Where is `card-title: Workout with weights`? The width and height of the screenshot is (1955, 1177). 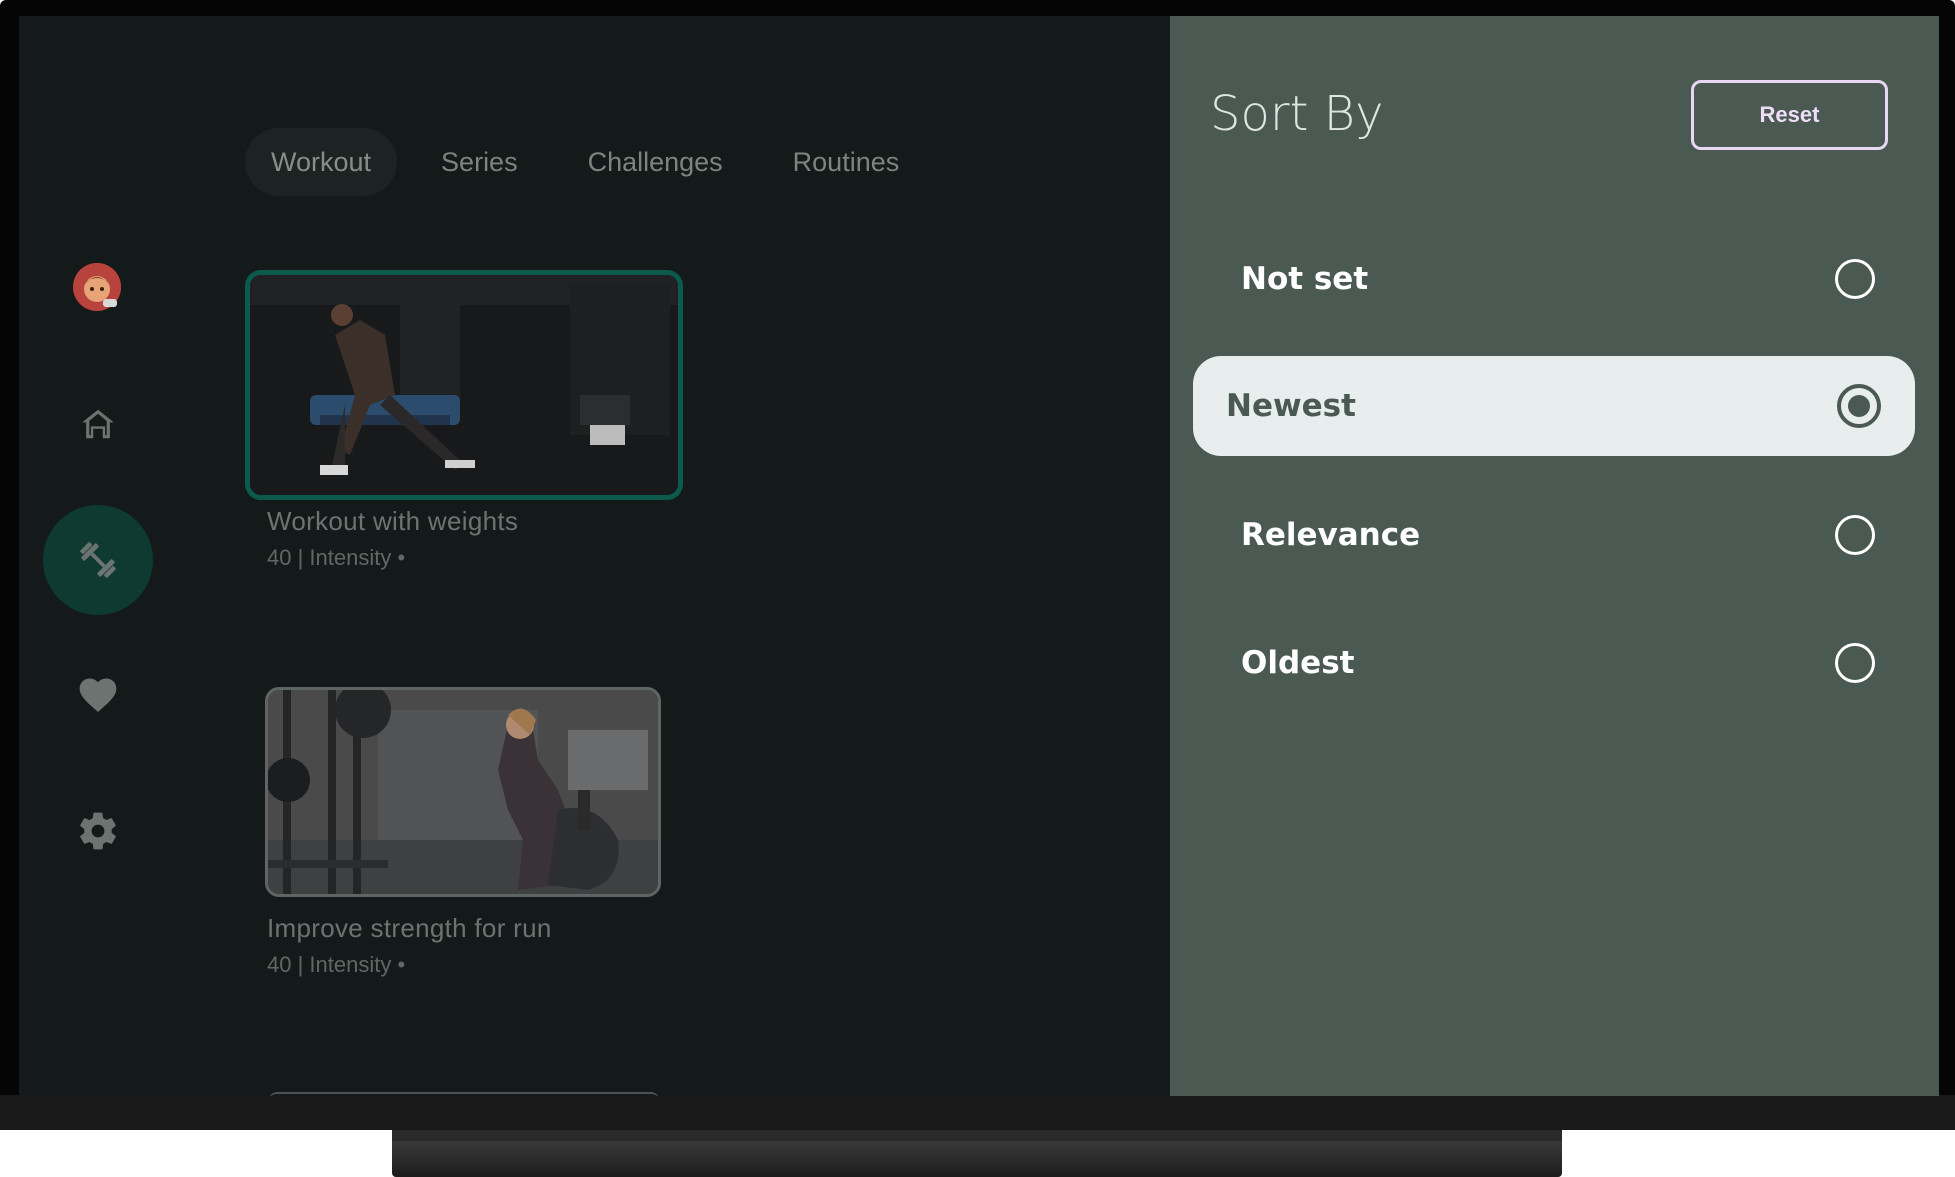 card-title: Workout with weights is located at coordinates (393, 521).